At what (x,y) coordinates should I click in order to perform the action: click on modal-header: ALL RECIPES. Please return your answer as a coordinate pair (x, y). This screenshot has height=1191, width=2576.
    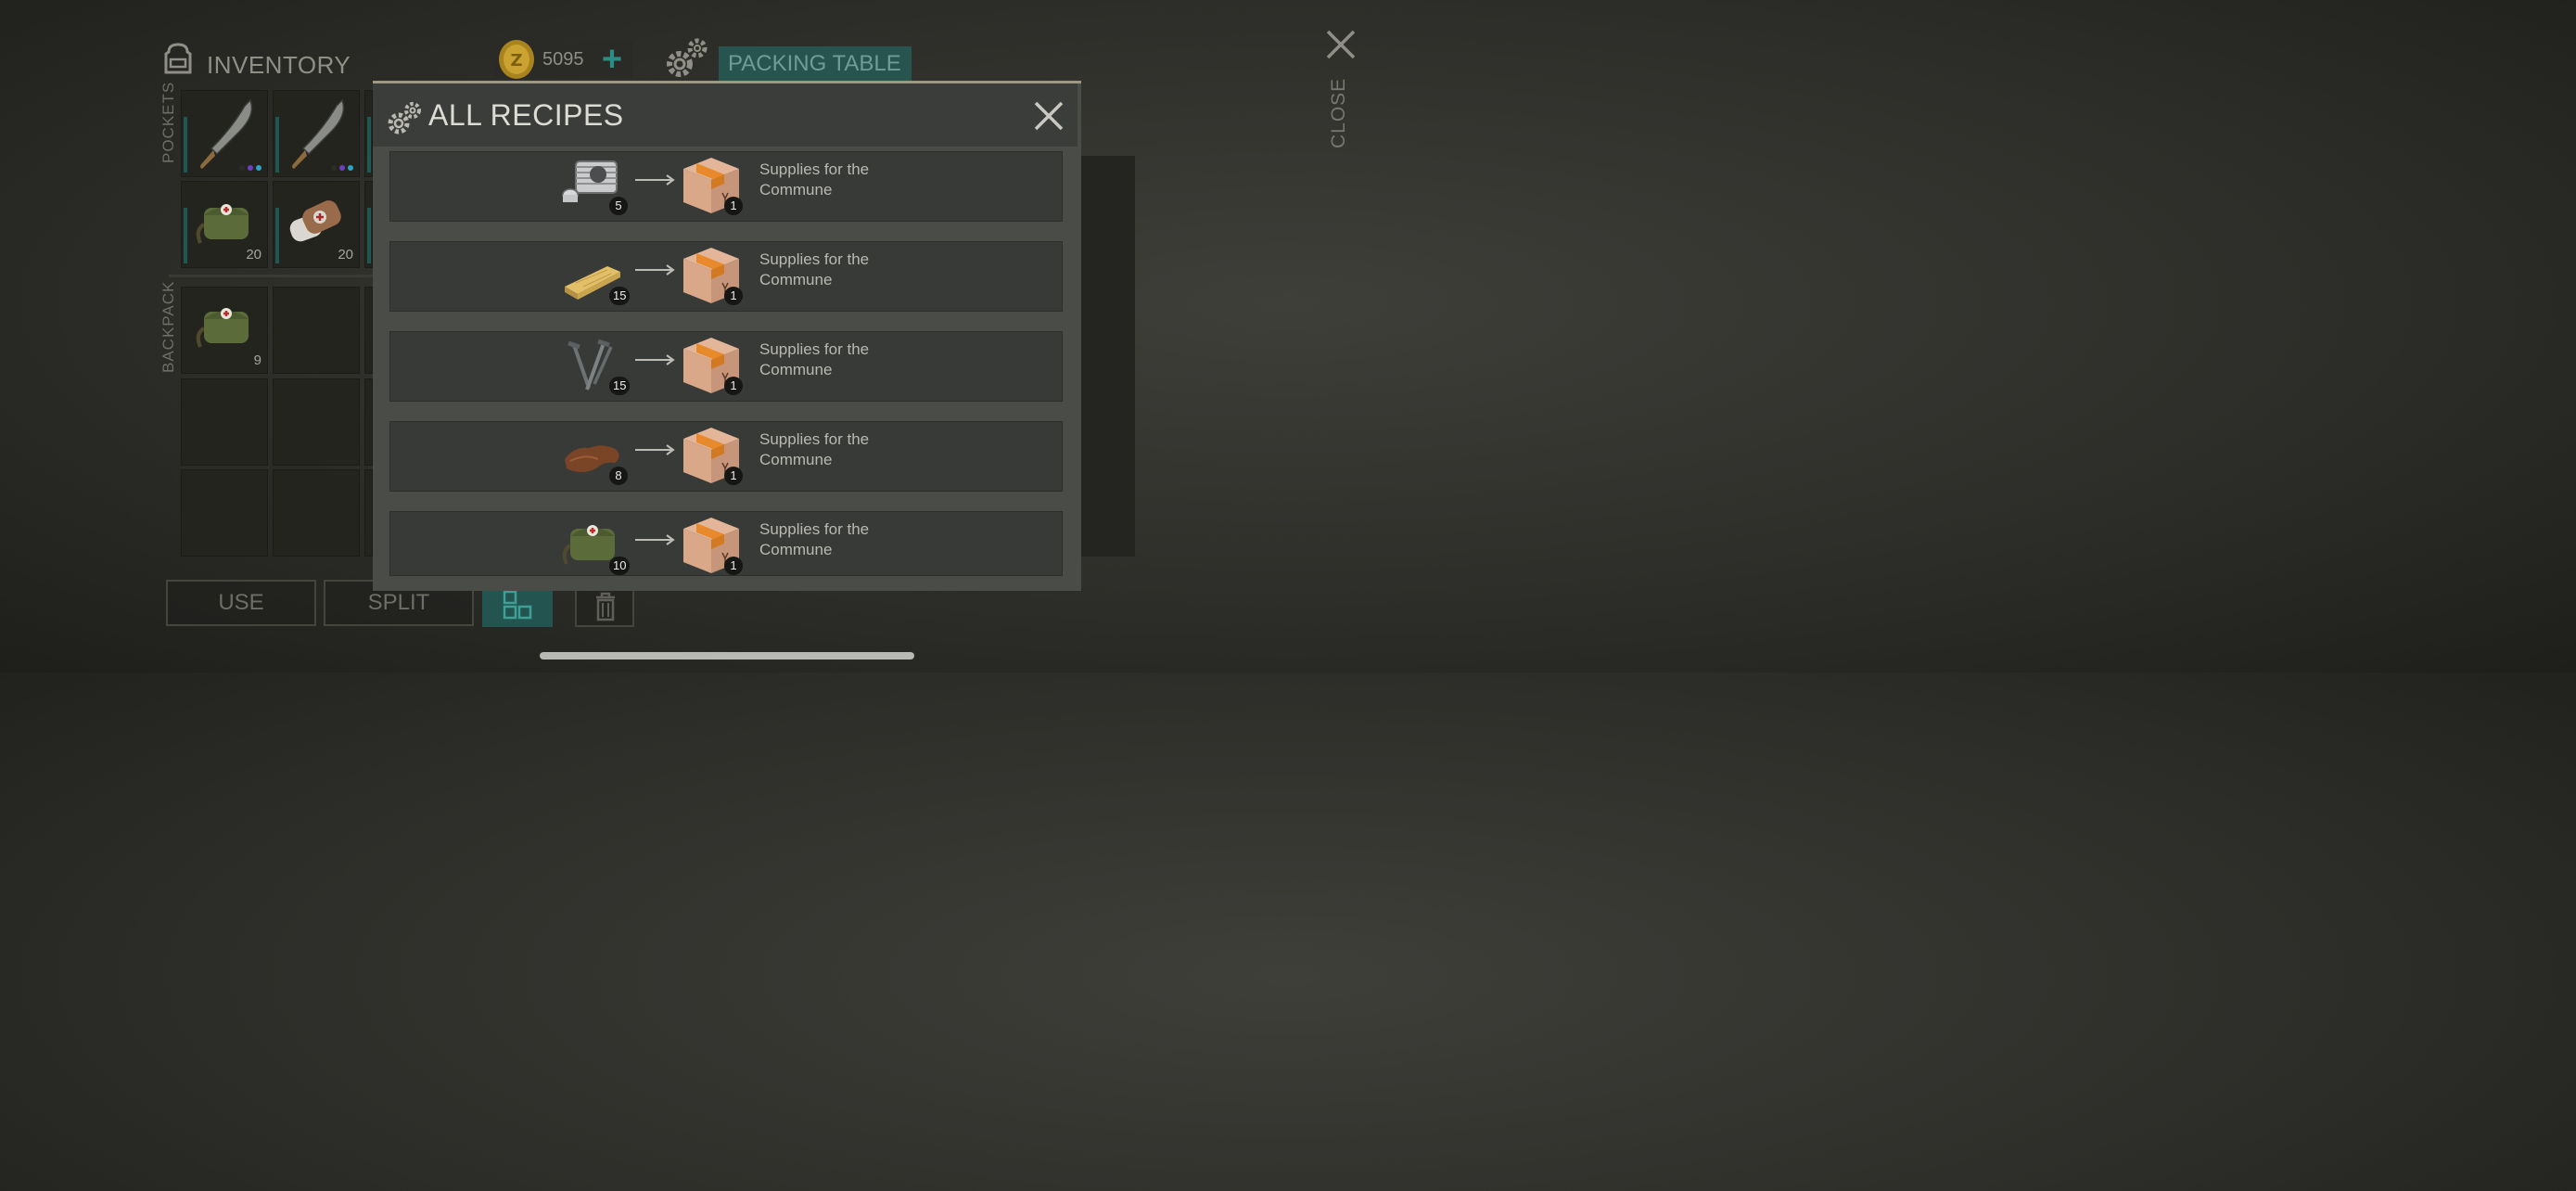
    Looking at the image, I should click on (726, 115).